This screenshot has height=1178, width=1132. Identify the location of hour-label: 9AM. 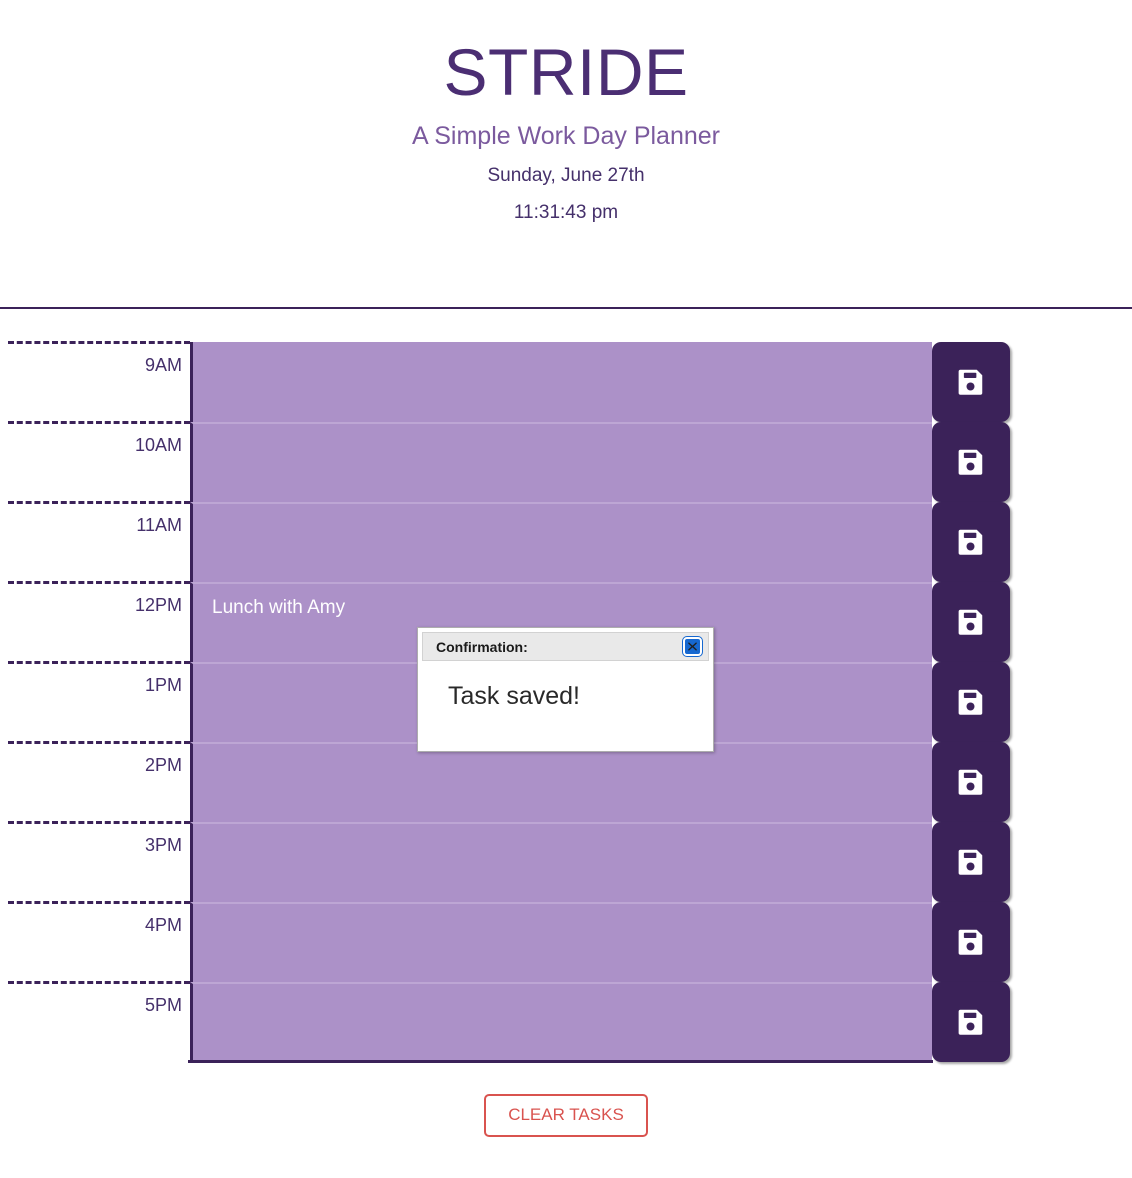
(95, 382).